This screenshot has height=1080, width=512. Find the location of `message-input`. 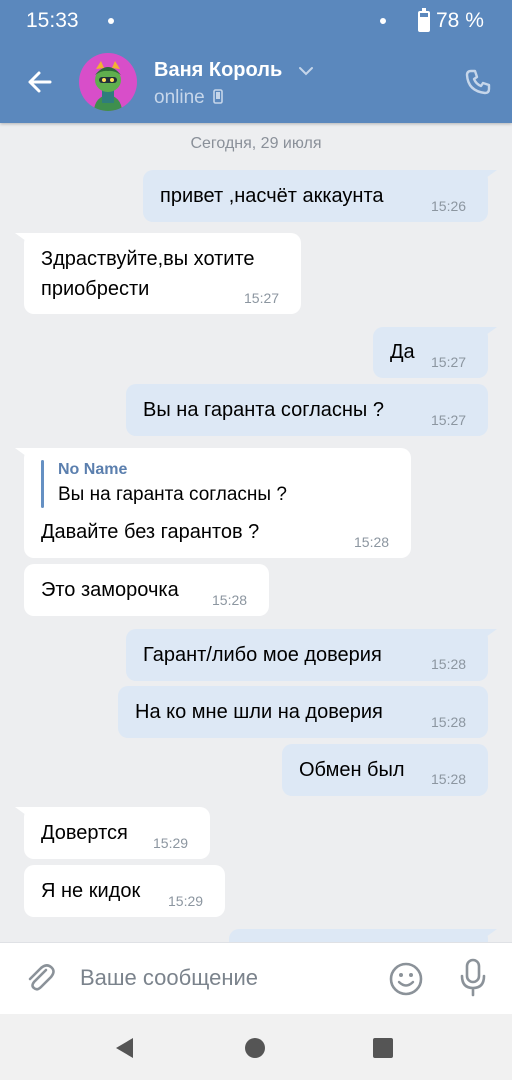

message-input is located at coordinates (225, 978).